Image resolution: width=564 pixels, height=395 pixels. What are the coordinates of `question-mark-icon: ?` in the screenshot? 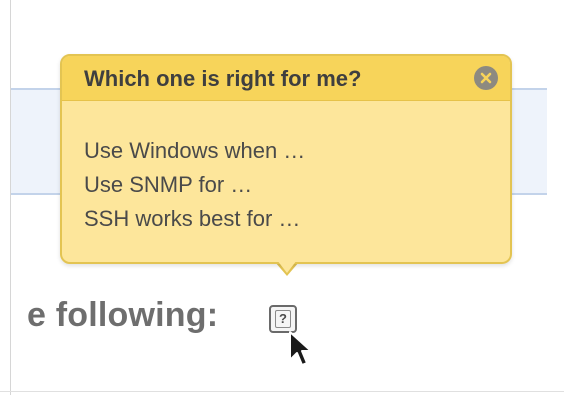 It's located at (283, 319).